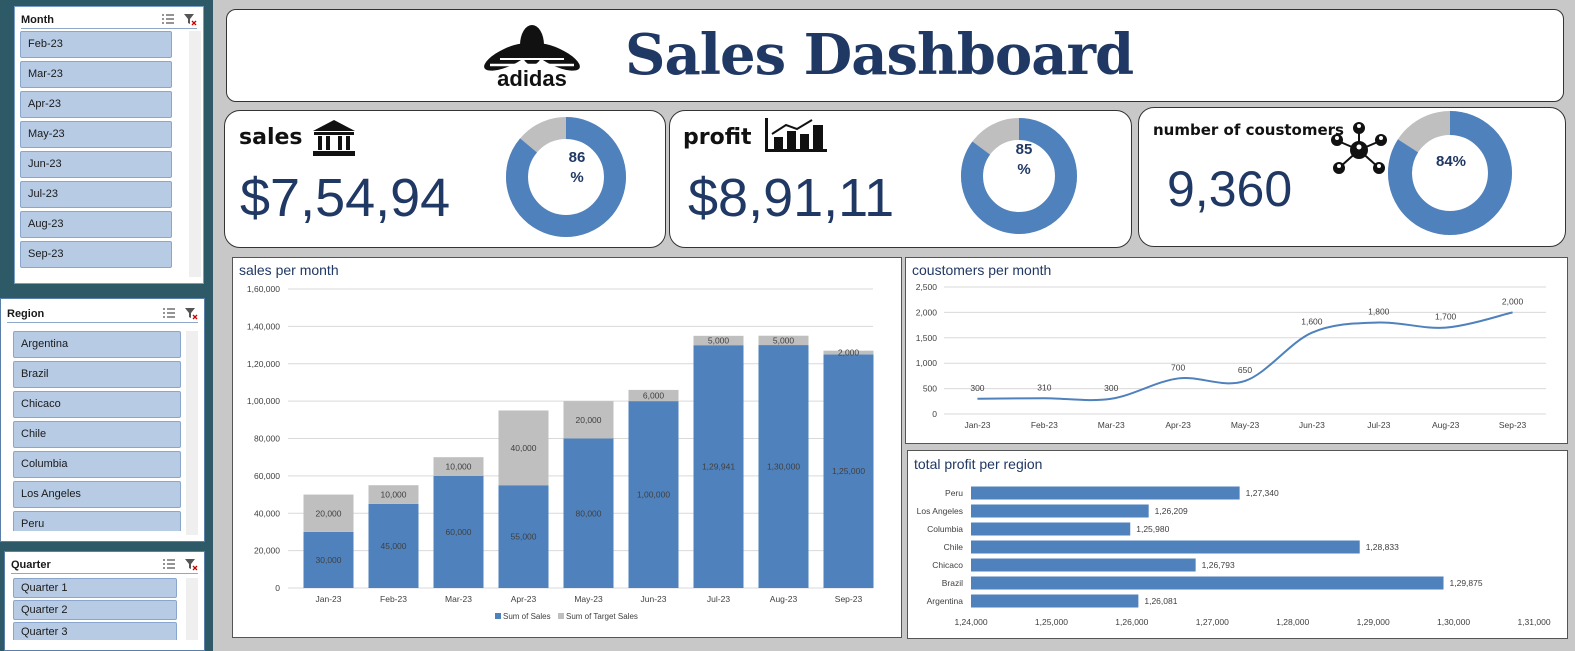 This screenshot has width=1575, height=651. I want to click on y-tick-label: Brazil, so click(952, 583).